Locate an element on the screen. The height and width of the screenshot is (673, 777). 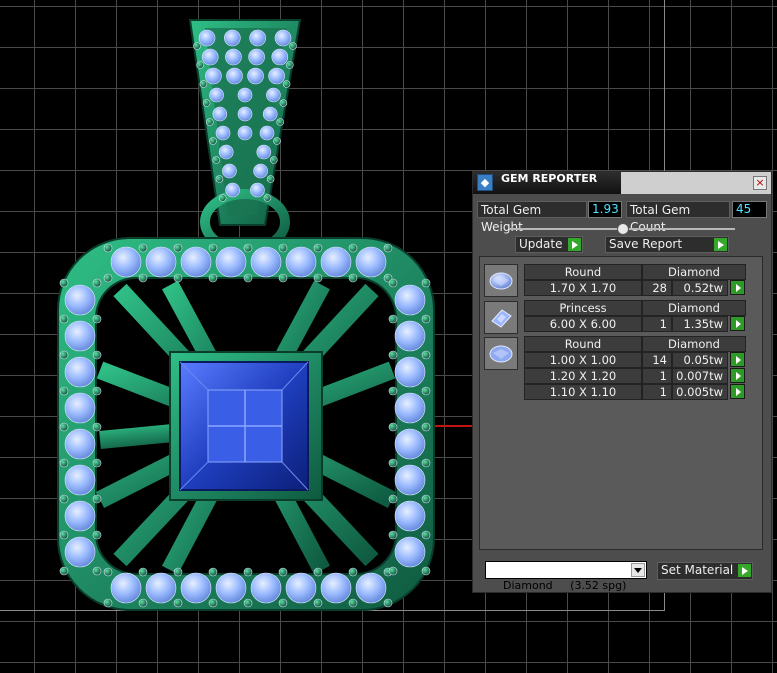
chevron-down-icon is located at coordinates (638, 570).